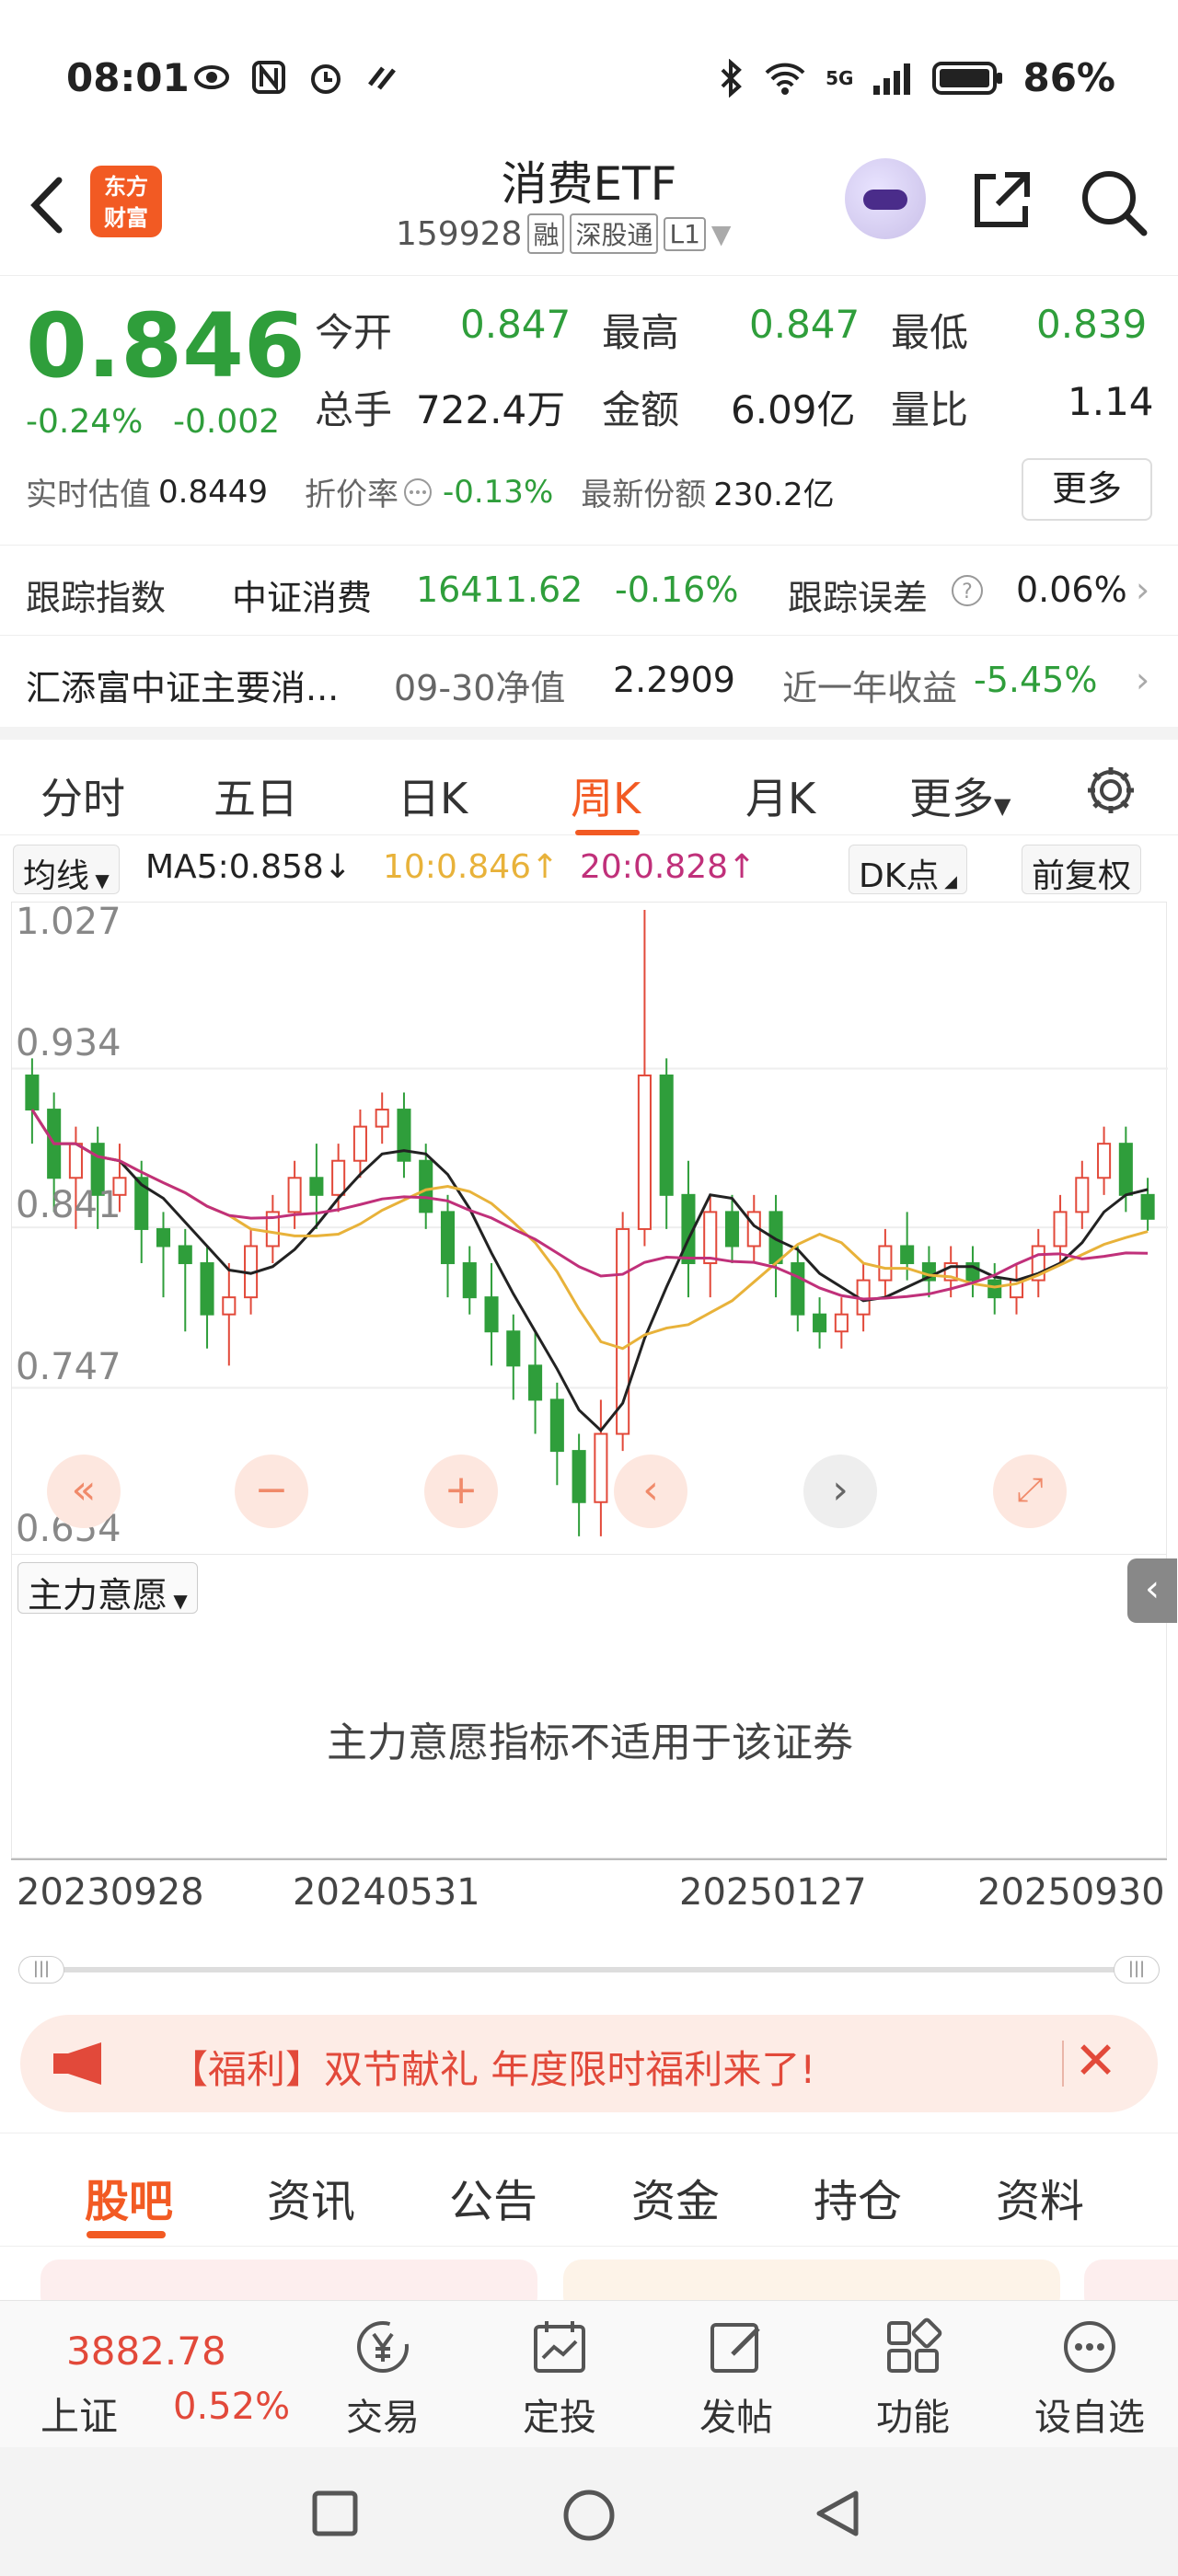  Describe the element at coordinates (948, 881) in the screenshot. I see `corner-icon: ◢` at that location.